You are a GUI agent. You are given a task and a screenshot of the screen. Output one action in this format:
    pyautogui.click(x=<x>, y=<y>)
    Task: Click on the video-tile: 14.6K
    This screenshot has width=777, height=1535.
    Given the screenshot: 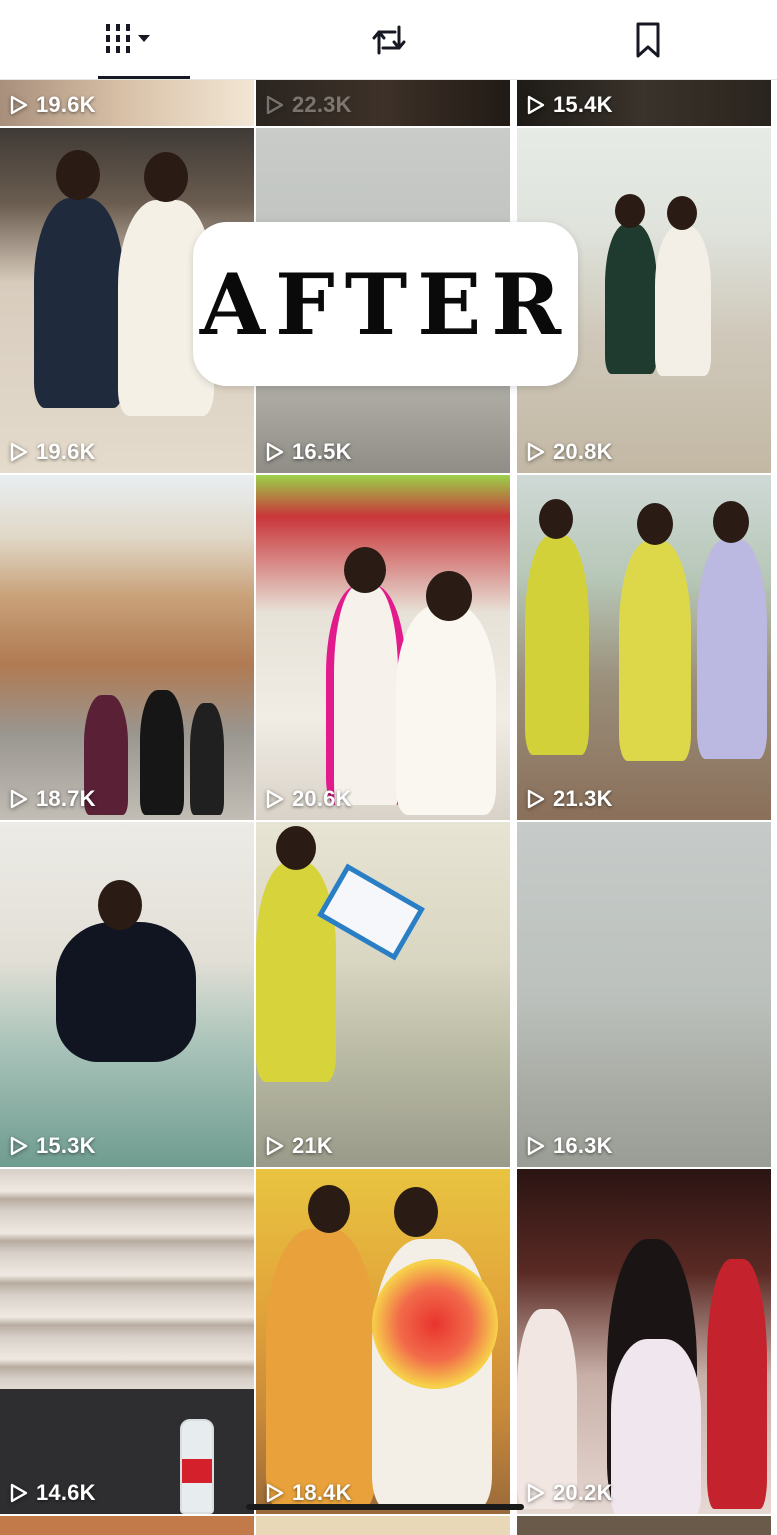 What is the action you would take?
    pyautogui.click(x=127, y=1341)
    